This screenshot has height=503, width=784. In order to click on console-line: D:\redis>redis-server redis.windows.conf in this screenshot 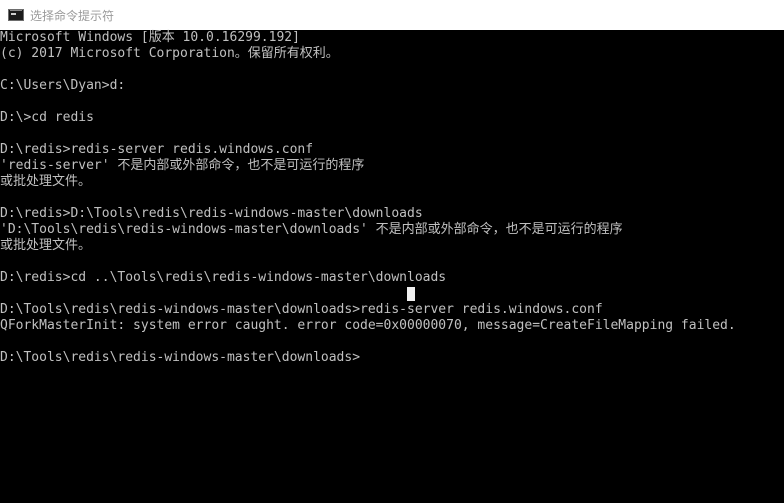, I will do `click(157, 149)`.